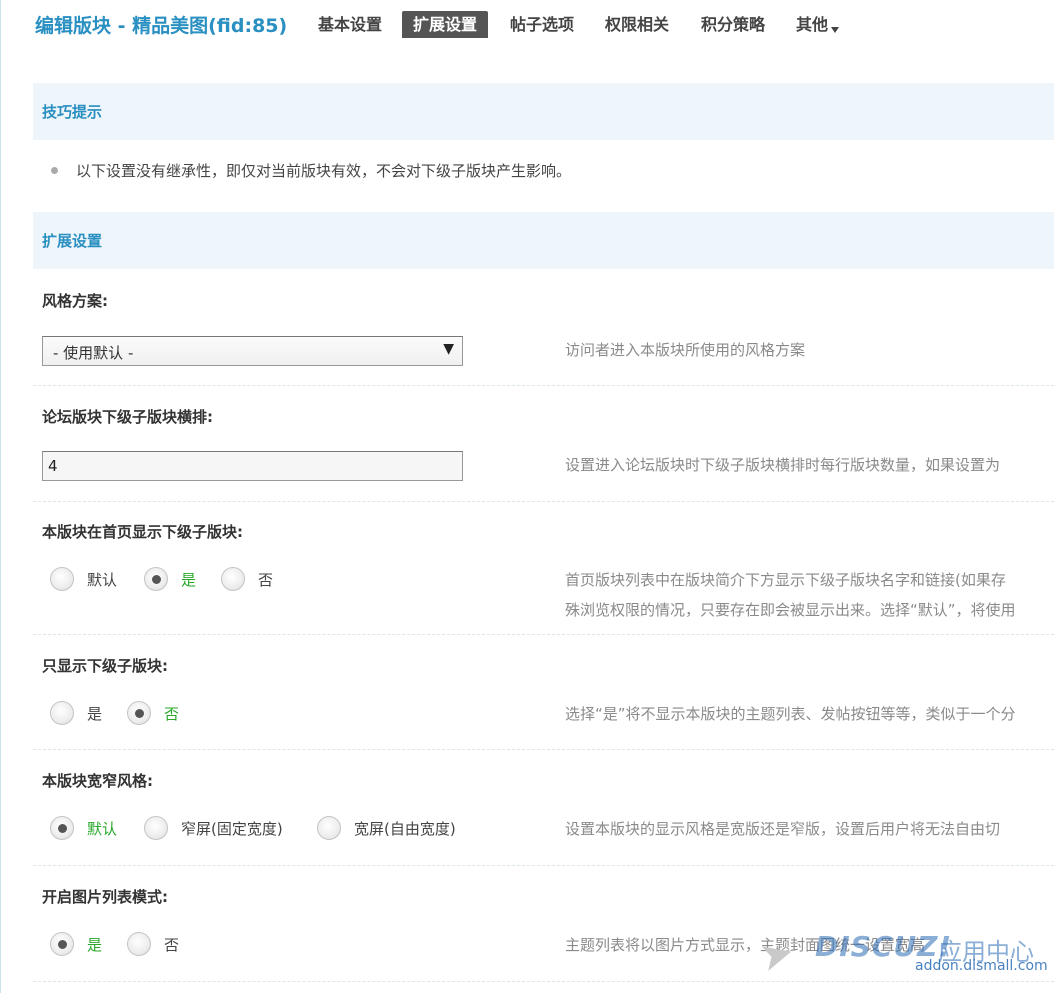 The height and width of the screenshot is (993, 1054). What do you see at coordinates (105, 666) in the screenshot?
I see `only-subforums-label: 只显示下级子版块:` at bounding box center [105, 666].